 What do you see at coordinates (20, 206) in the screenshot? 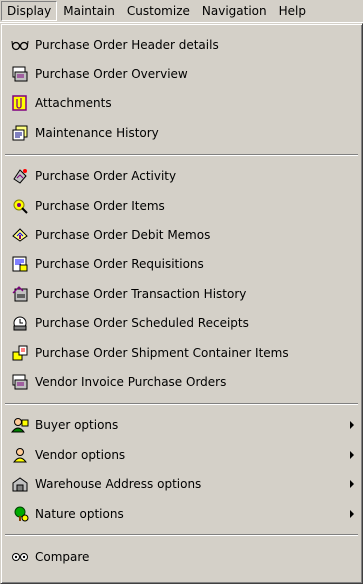
I see `items-icon` at bounding box center [20, 206].